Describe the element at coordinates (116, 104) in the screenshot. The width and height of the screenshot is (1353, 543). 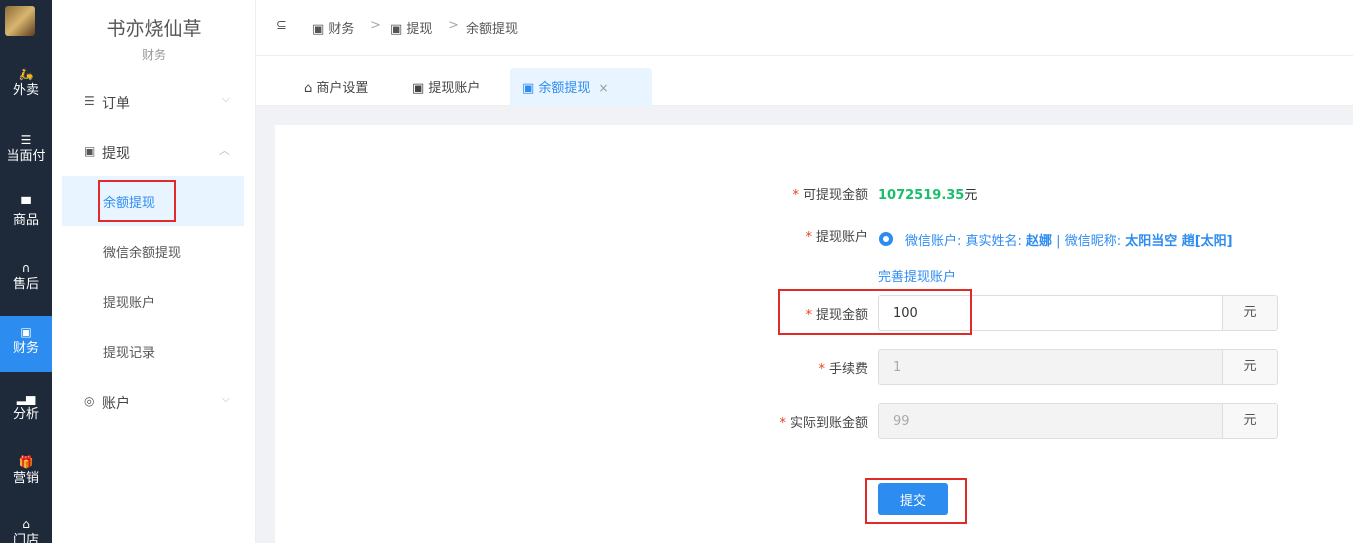
I see `menu-group-label: 订单` at that location.